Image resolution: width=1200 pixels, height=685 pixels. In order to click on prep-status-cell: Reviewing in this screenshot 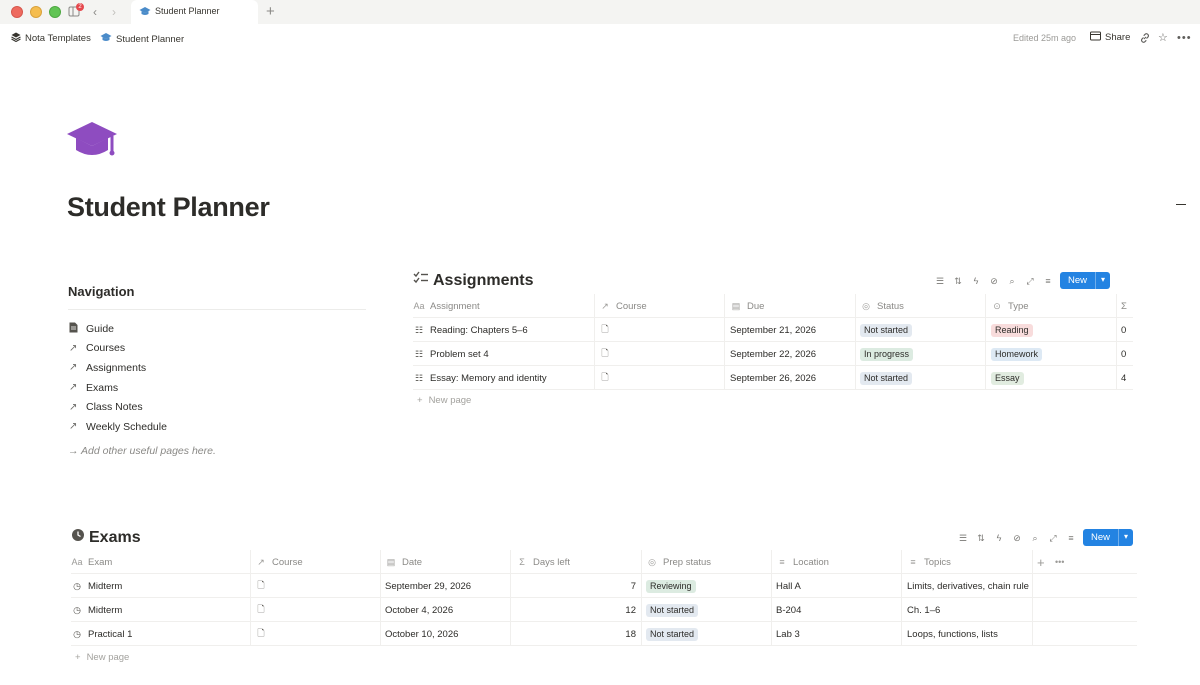, I will do `click(709, 586)`.